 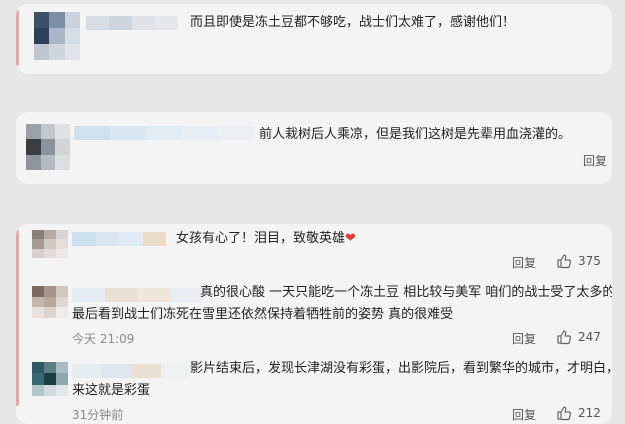 I want to click on comment-text: 前人栽树后人乘凉，但是我们这树是先辈用血浇灌的。, so click(x=415, y=134).